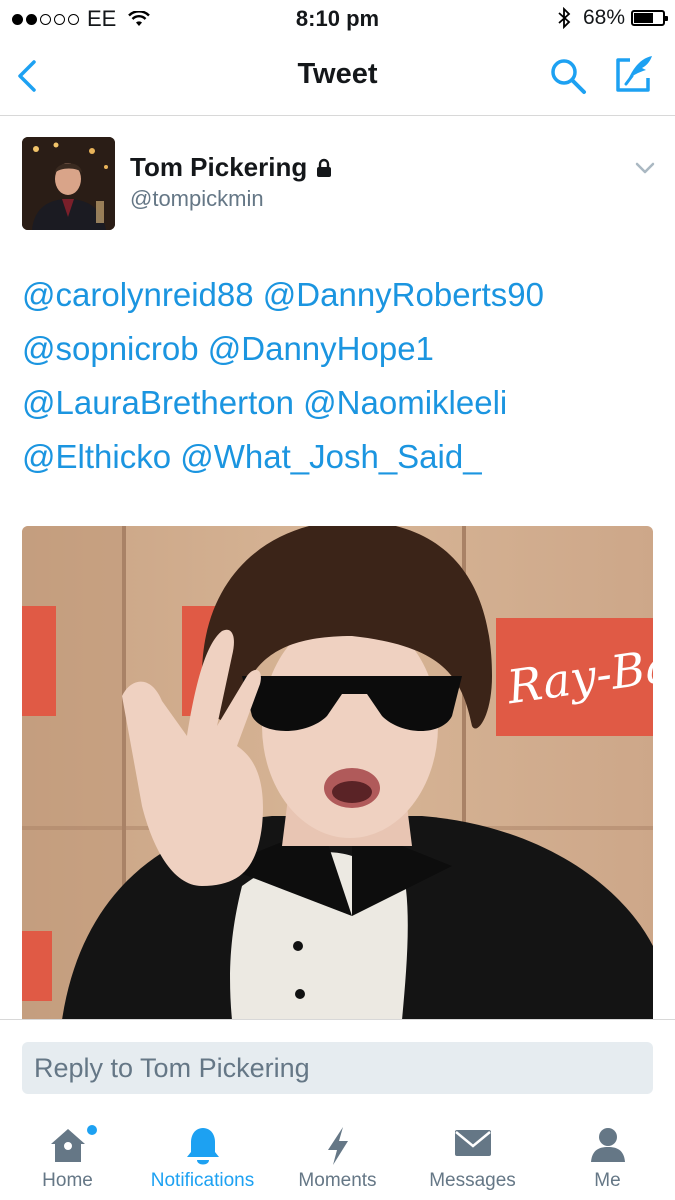 Image resolution: width=675 pixels, height=1200 pixels. I want to click on mention-link: @What_Josh_Said_, so click(330, 456).